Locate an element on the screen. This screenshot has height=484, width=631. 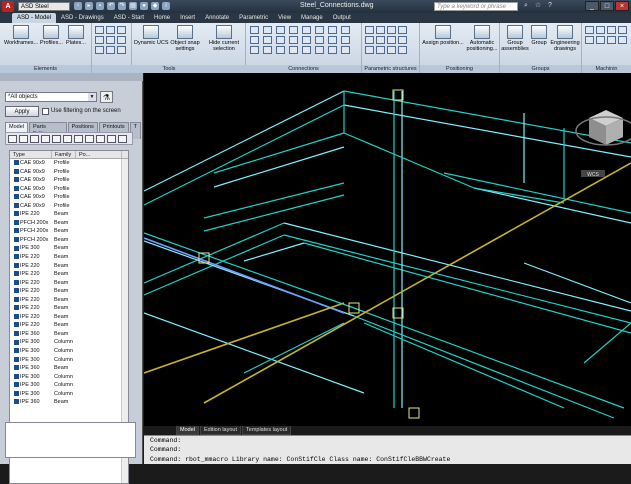
dynamic-ucs-button: Dynamic UCS is located at coordinates (151, 35).